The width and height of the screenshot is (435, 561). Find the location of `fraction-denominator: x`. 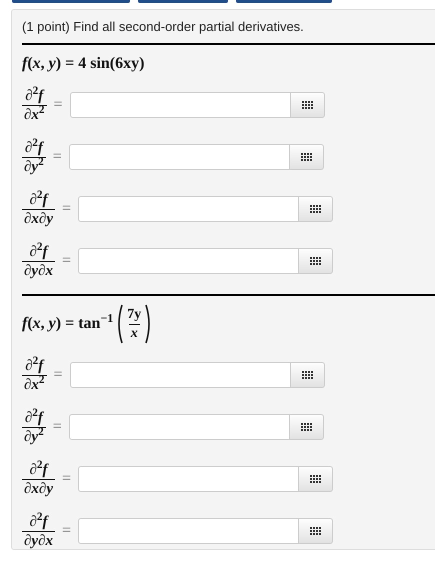

fraction-denominator: x is located at coordinates (134, 333).